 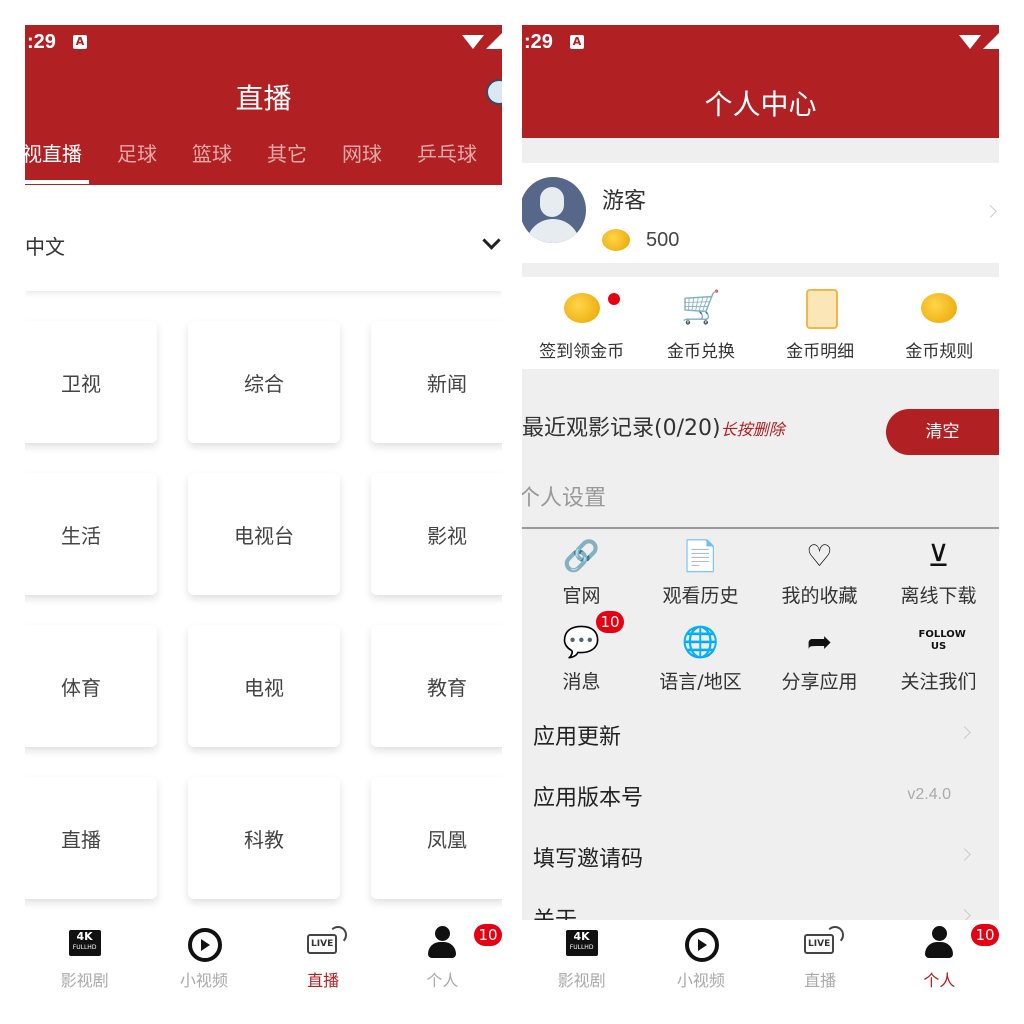 What do you see at coordinates (819, 556) in the screenshot?
I see `heart-icon: ♡` at bounding box center [819, 556].